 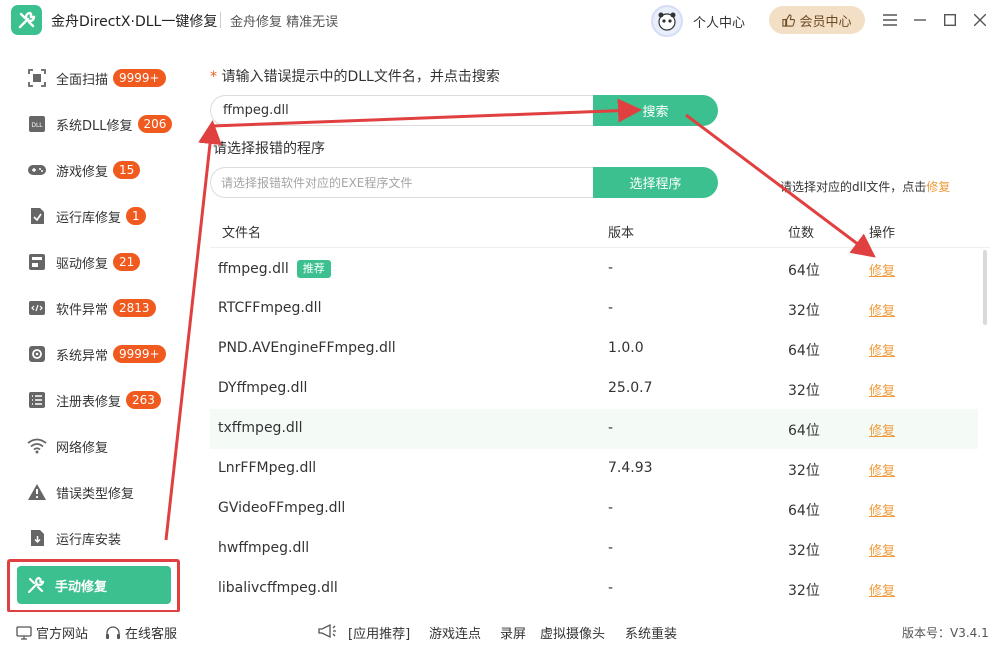 What do you see at coordinates (52, 632) in the screenshot?
I see `official-website-link: 官方网站` at bounding box center [52, 632].